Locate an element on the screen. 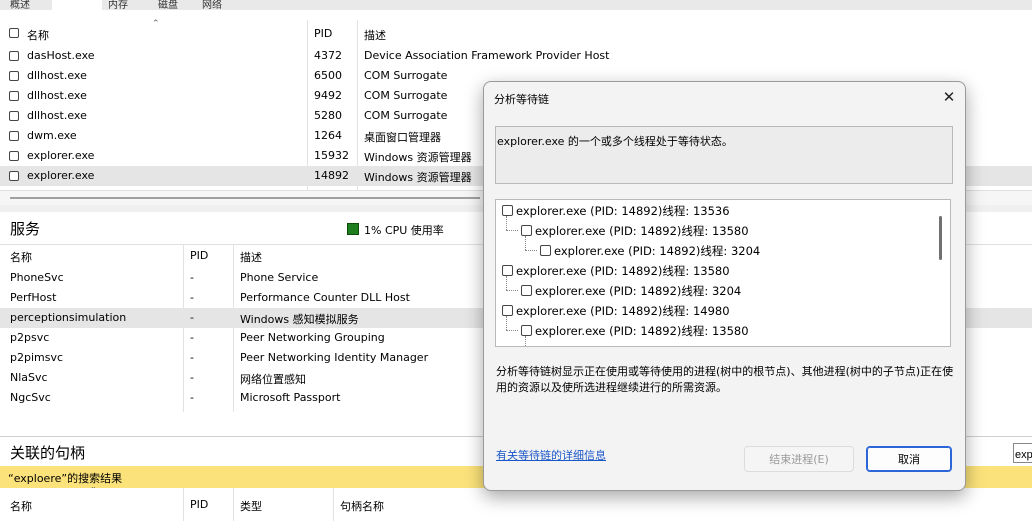 This screenshot has height=522, width=1032. service-desc: 网络位置感知 is located at coordinates (273, 379).